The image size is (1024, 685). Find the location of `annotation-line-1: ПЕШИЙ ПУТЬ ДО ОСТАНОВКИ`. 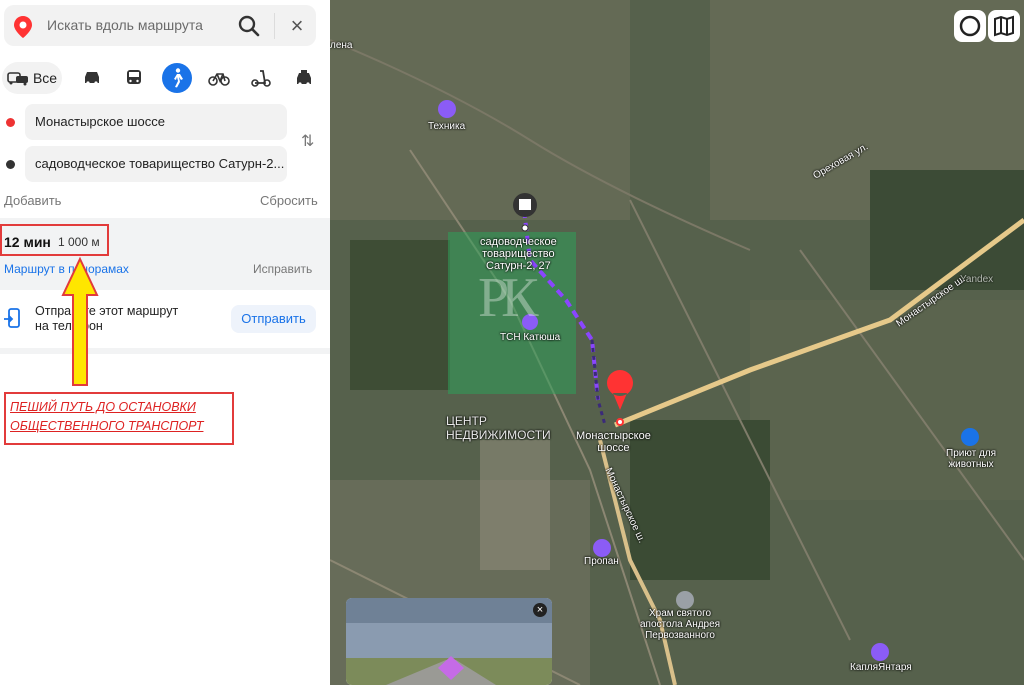

annotation-line-1: ПЕШИЙ ПУТЬ ДО ОСТАНОВКИ is located at coordinates (103, 407).